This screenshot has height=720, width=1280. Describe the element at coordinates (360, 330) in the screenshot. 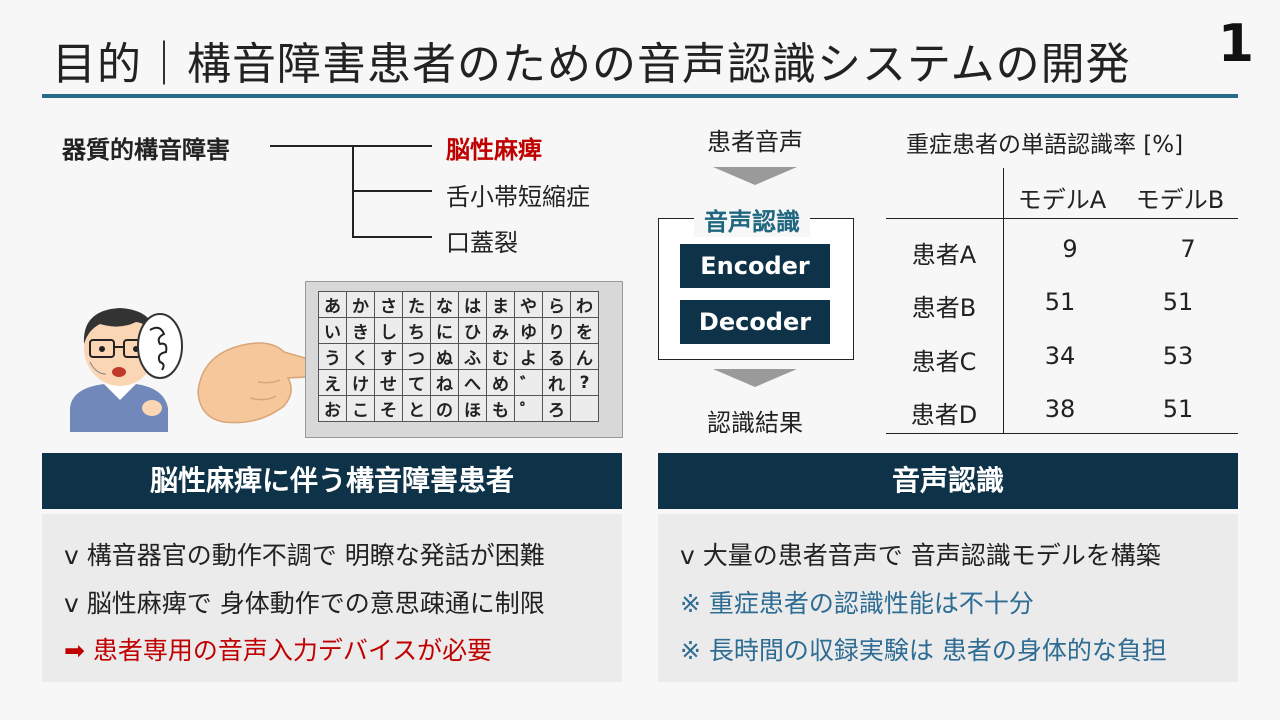

I see `kana-cell: き` at that location.